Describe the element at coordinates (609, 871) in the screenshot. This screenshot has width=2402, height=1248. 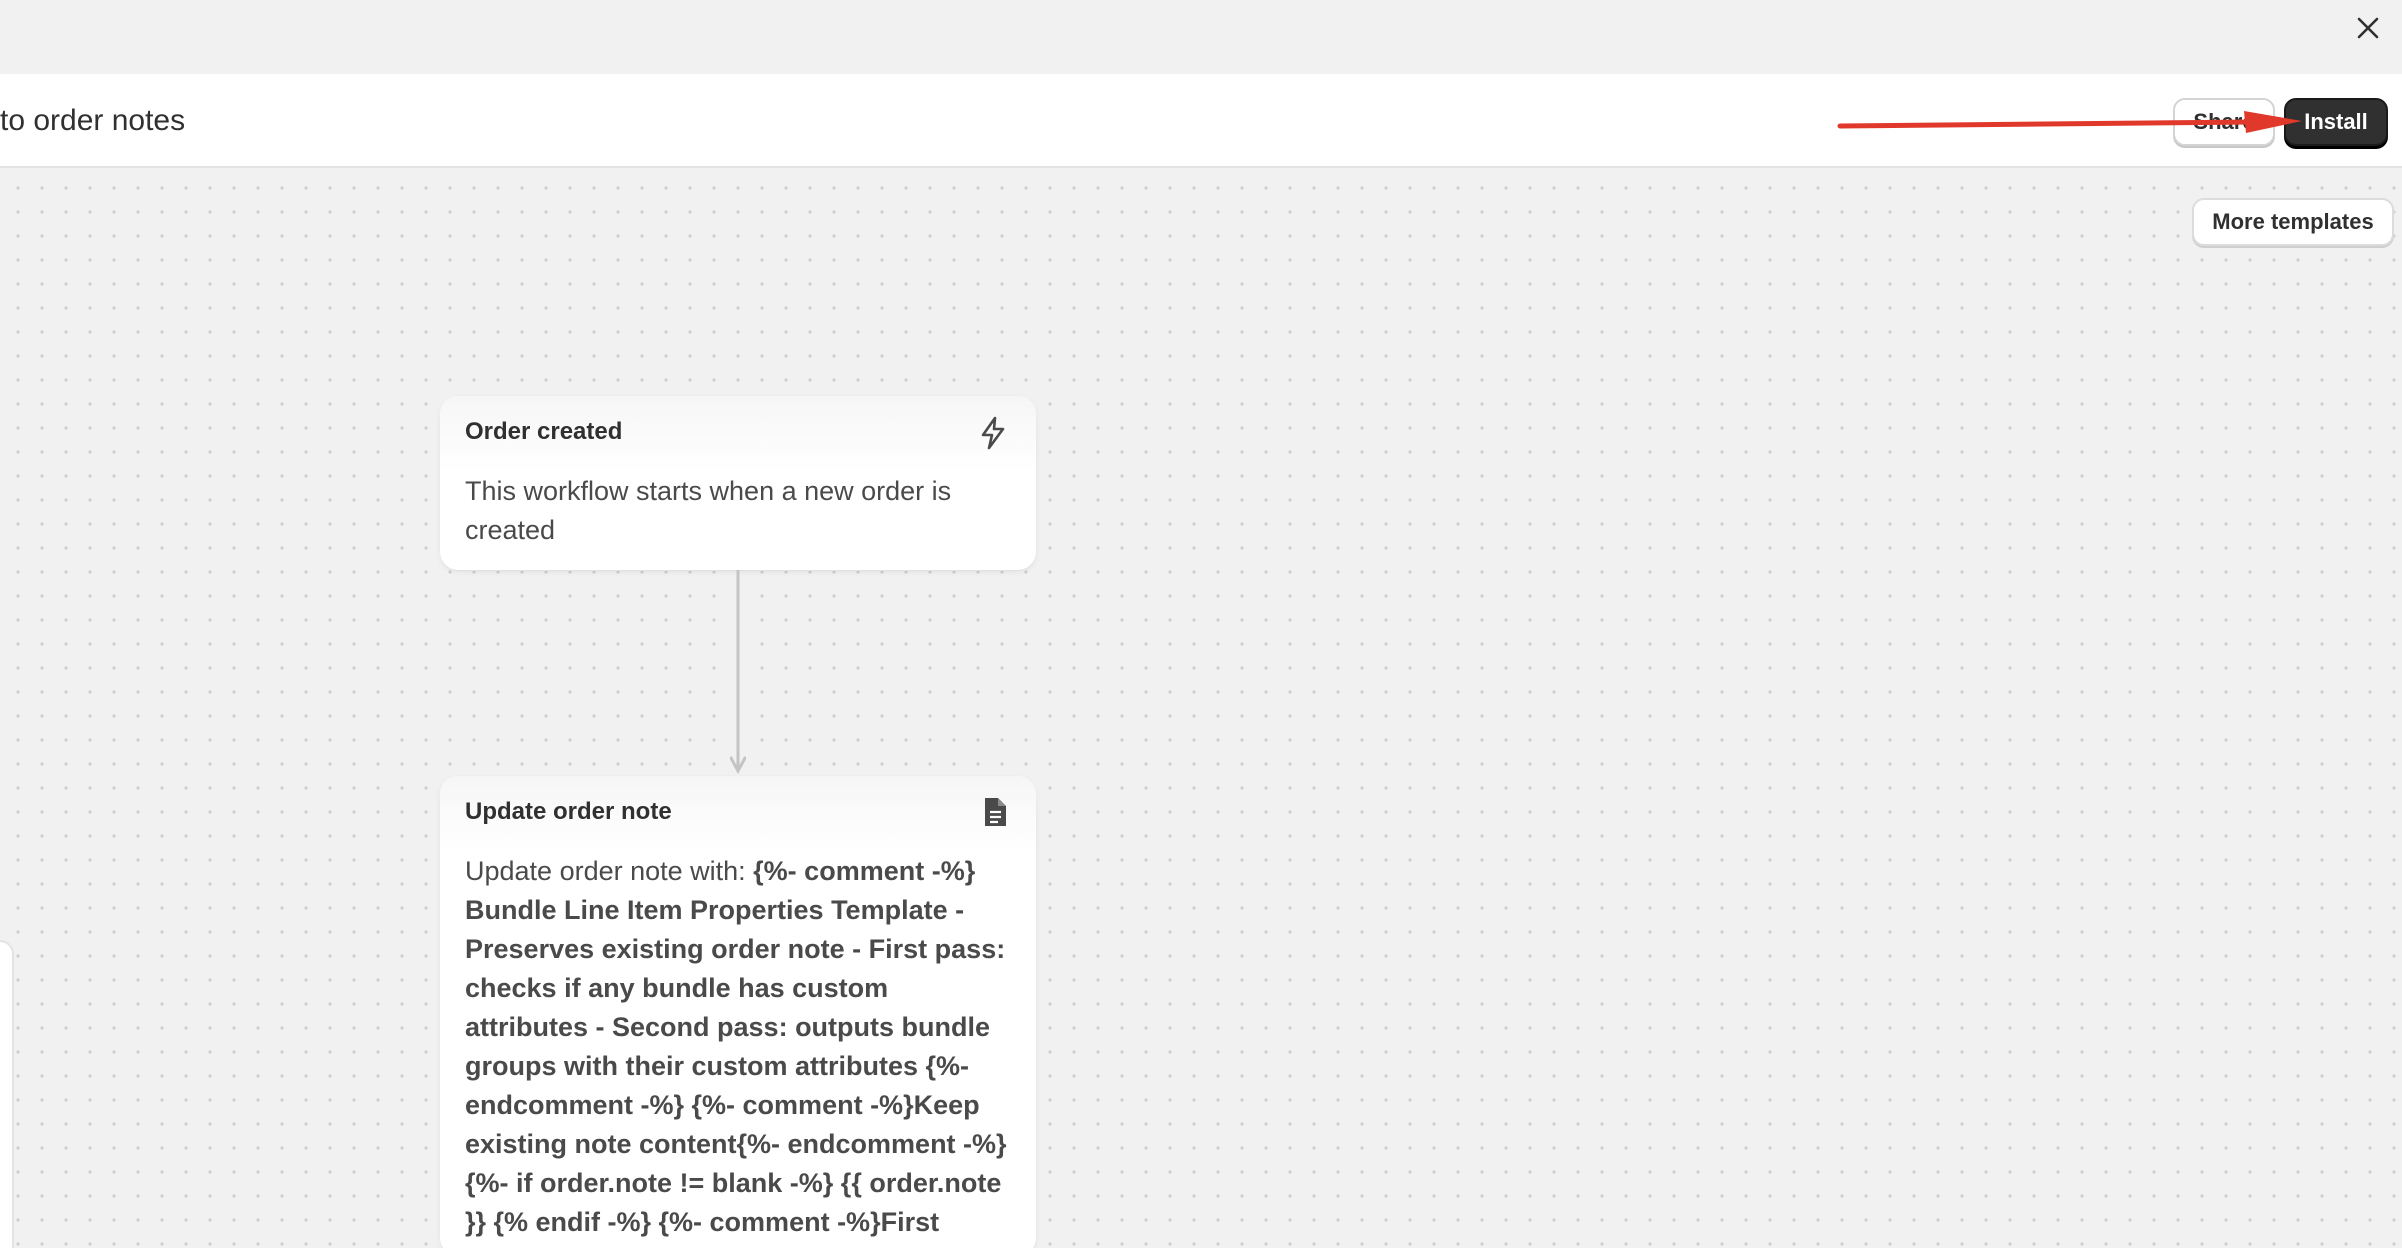
I see `action-prefix: Update order note with:` at that location.